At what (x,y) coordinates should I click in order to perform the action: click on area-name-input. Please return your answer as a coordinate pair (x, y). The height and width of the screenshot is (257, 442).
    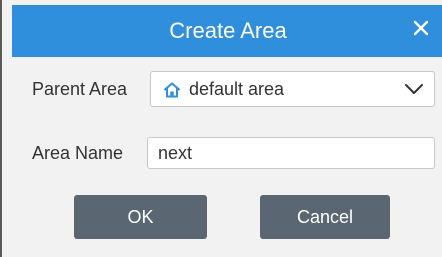
    Looking at the image, I should click on (291, 153).